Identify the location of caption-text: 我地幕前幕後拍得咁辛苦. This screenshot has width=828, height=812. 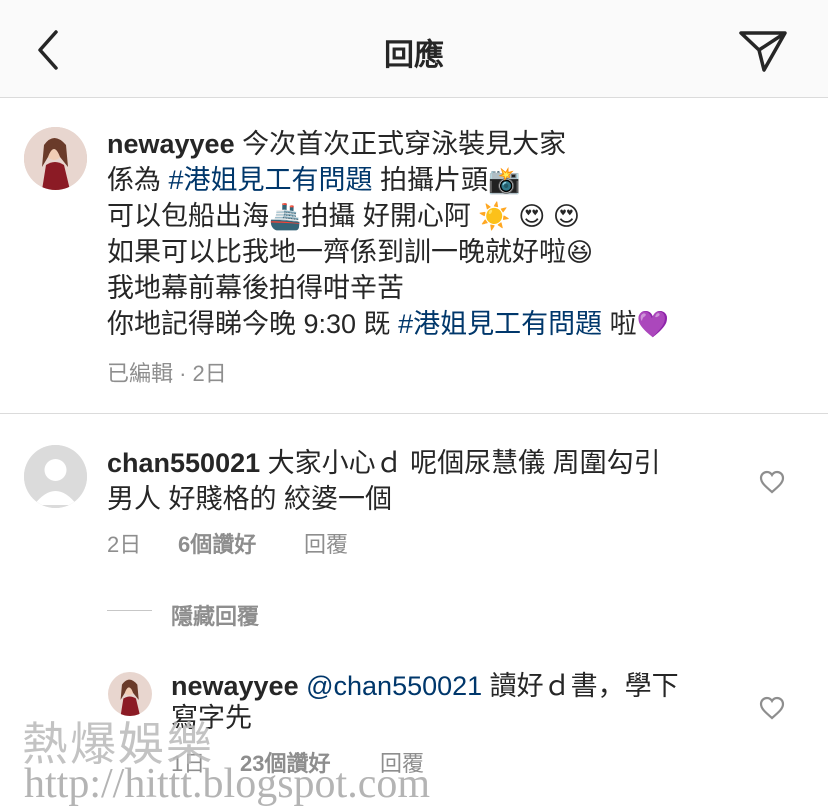
(255, 288).